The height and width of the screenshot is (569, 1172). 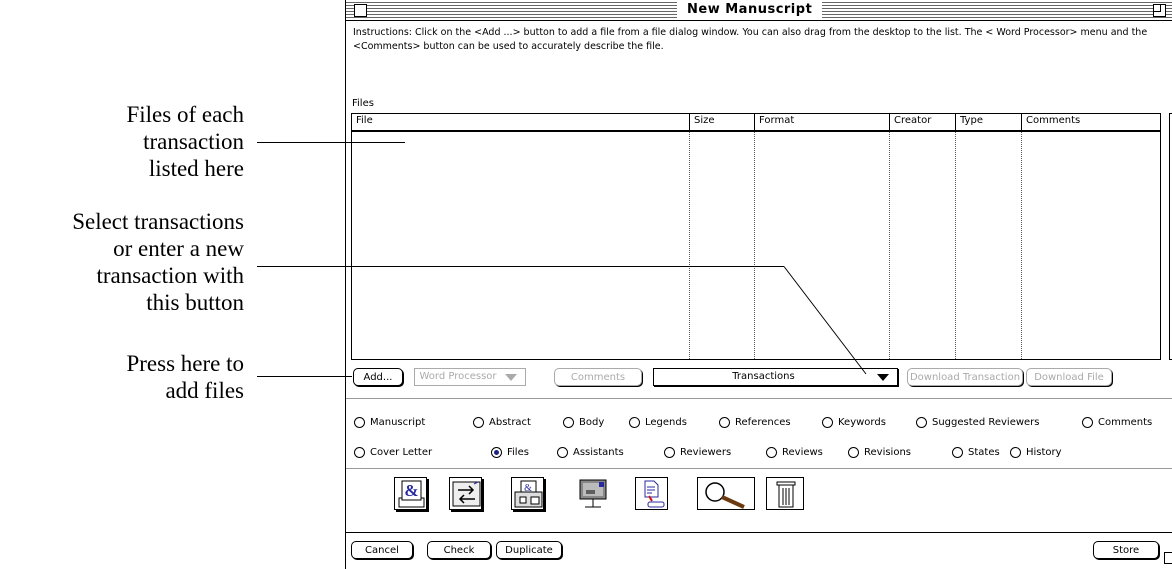 What do you see at coordinates (465, 493) in the screenshot?
I see `transfer-icon` at bounding box center [465, 493].